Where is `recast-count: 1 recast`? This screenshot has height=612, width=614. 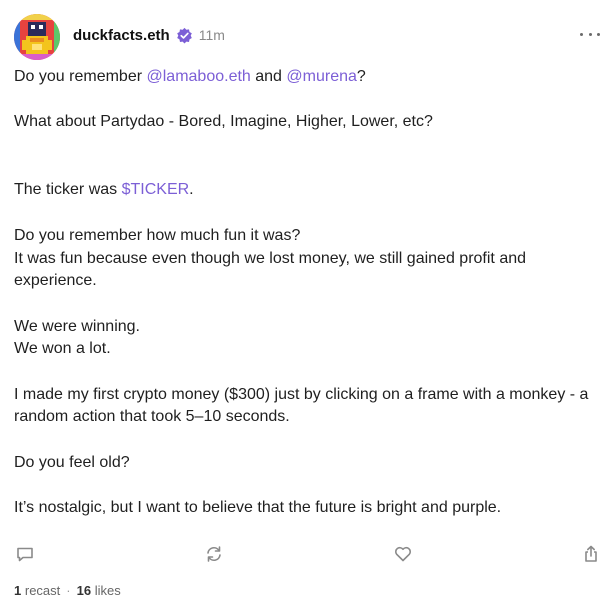 recast-count: 1 recast is located at coordinates (37, 590).